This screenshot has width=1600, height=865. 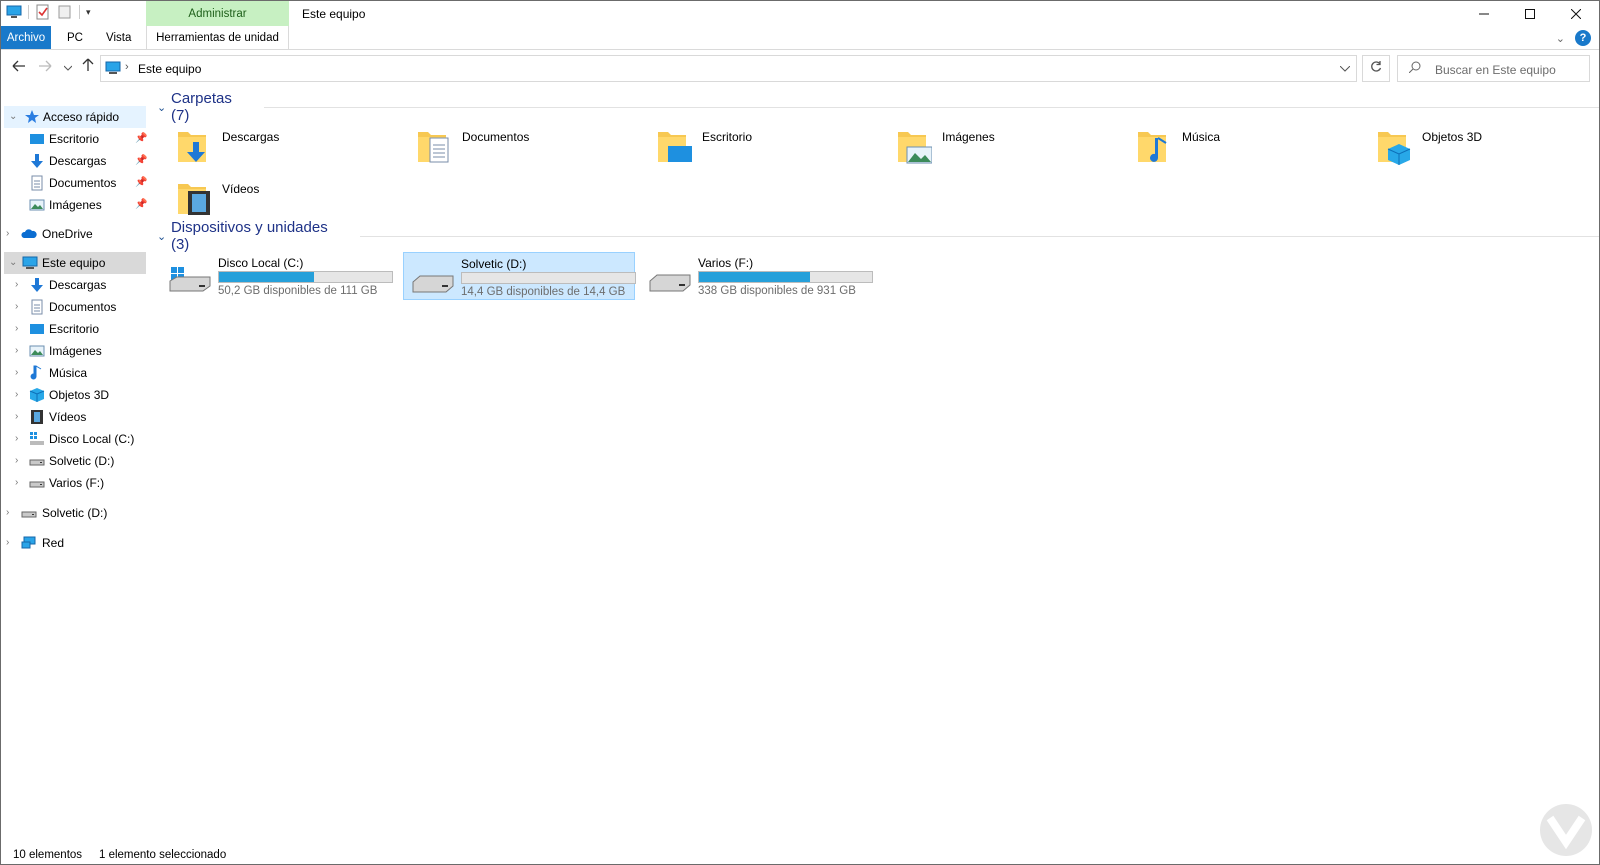 I want to click on customize-toolbar-icon: ▾, so click(x=94, y=12).